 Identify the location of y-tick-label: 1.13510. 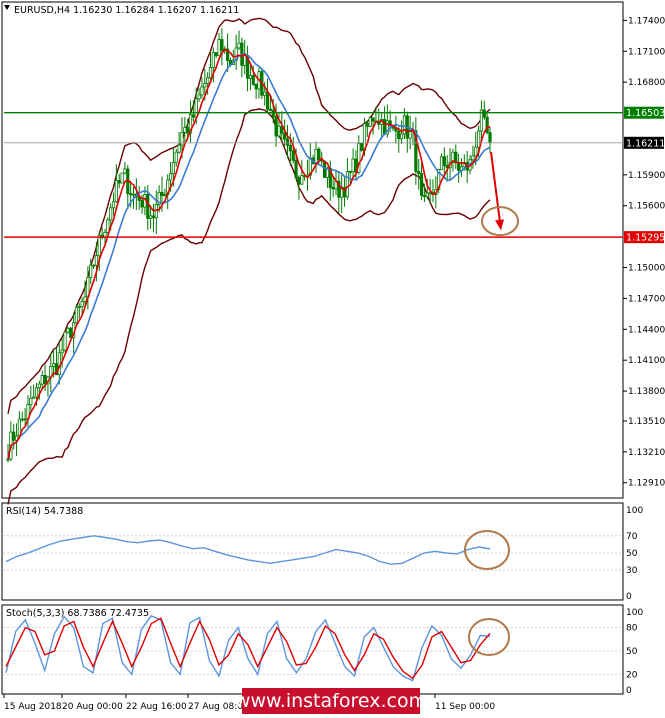
(646, 422).